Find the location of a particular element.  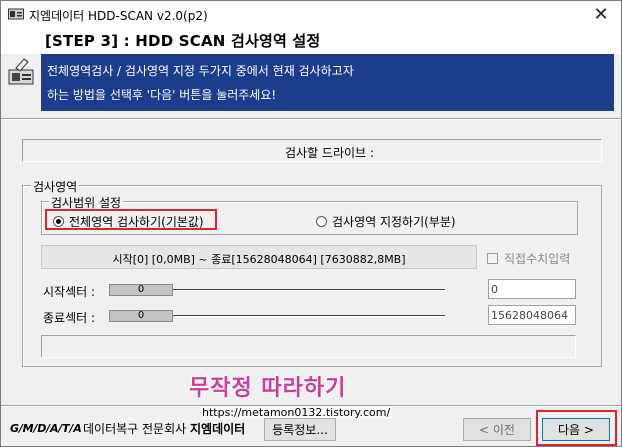

start-sector-slider-thumb: 0 is located at coordinates (141, 290).